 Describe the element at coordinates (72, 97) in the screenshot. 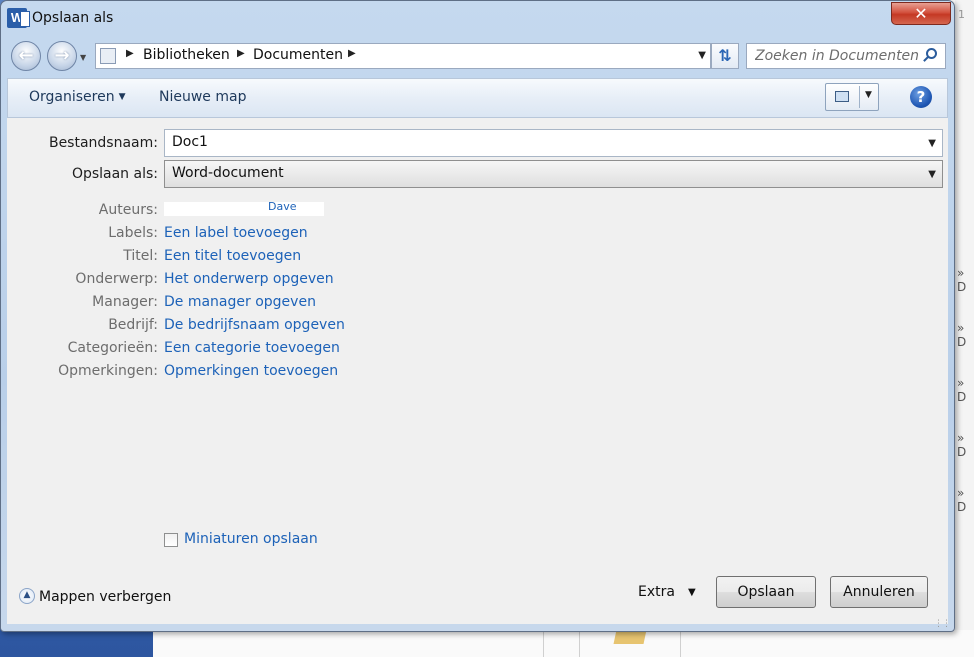

I see `organize-label: Organiseren` at that location.